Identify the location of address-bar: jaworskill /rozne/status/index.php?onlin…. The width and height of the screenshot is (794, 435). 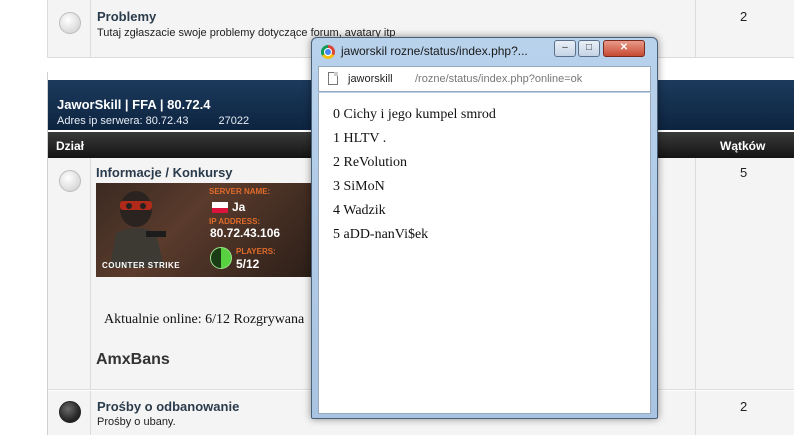
(484, 79).